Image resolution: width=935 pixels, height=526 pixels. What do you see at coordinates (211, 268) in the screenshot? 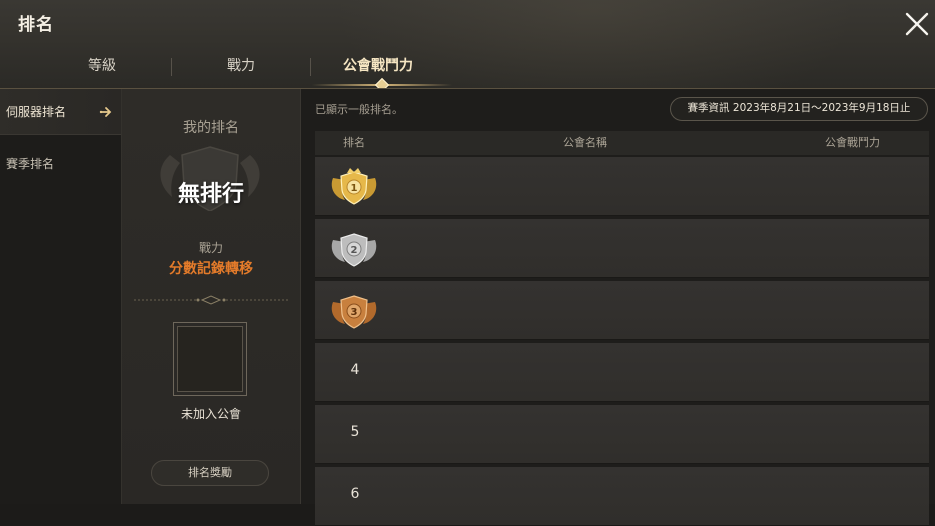
I see `score-transfer-link: 分數記錄轉移` at bounding box center [211, 268].